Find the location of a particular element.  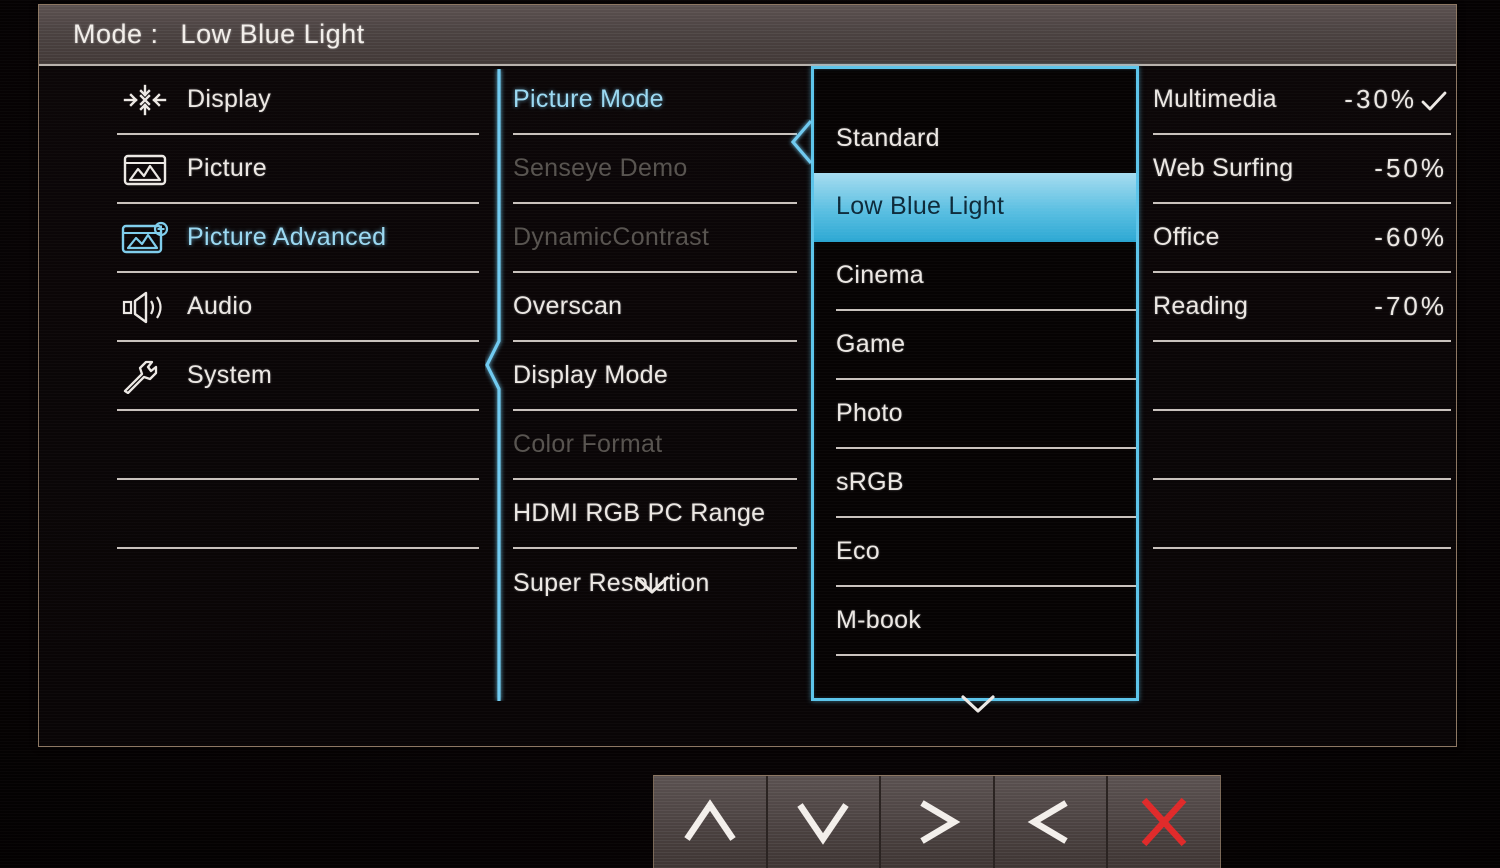

close-x-icon is located at coordinates (1164, 822).